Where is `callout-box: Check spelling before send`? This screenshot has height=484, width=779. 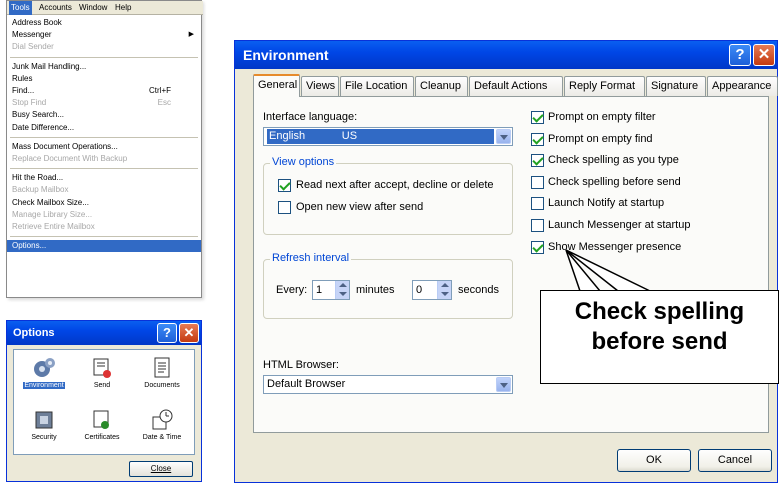
callout-box: Check spelling before send is located at coordinates (659, 337).